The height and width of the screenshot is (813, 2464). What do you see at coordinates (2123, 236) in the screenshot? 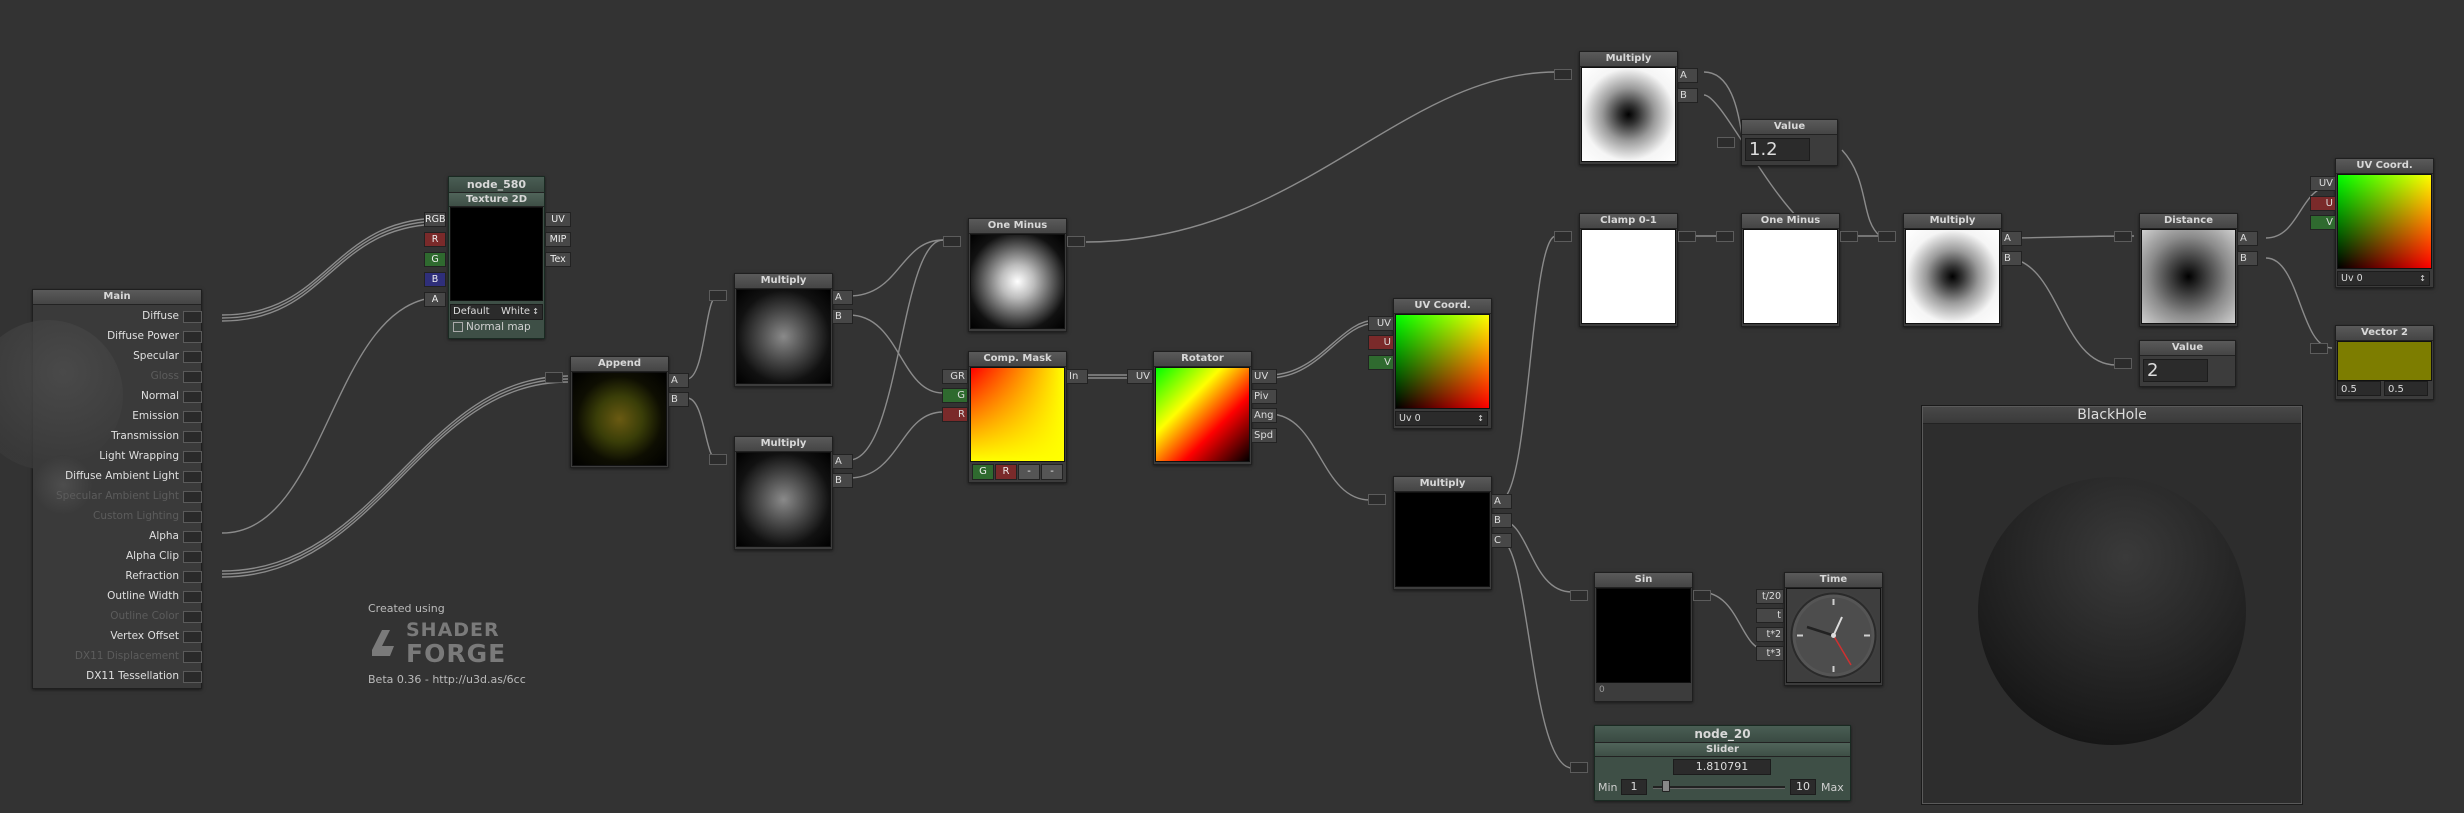
I see `distance-input-pin` at bounding box center [2123, 236].